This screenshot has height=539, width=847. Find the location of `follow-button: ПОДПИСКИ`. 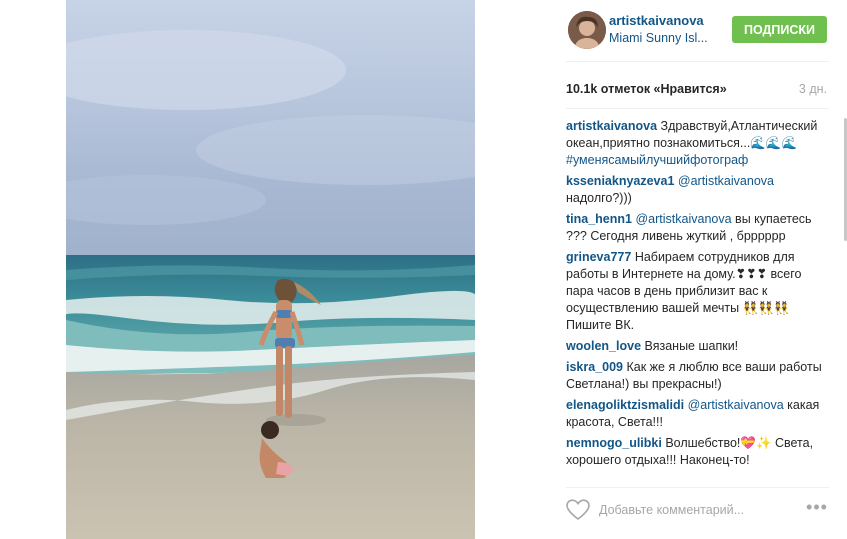

follow-button: ПОДПИСКИ is located at coordinates (779, 29).